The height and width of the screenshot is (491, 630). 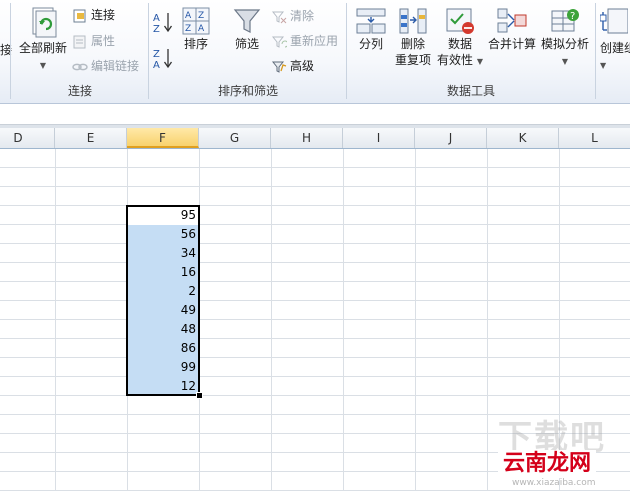 I want to click on what-if-analysis-label: 模拟分析, so click(x=564, y=44).